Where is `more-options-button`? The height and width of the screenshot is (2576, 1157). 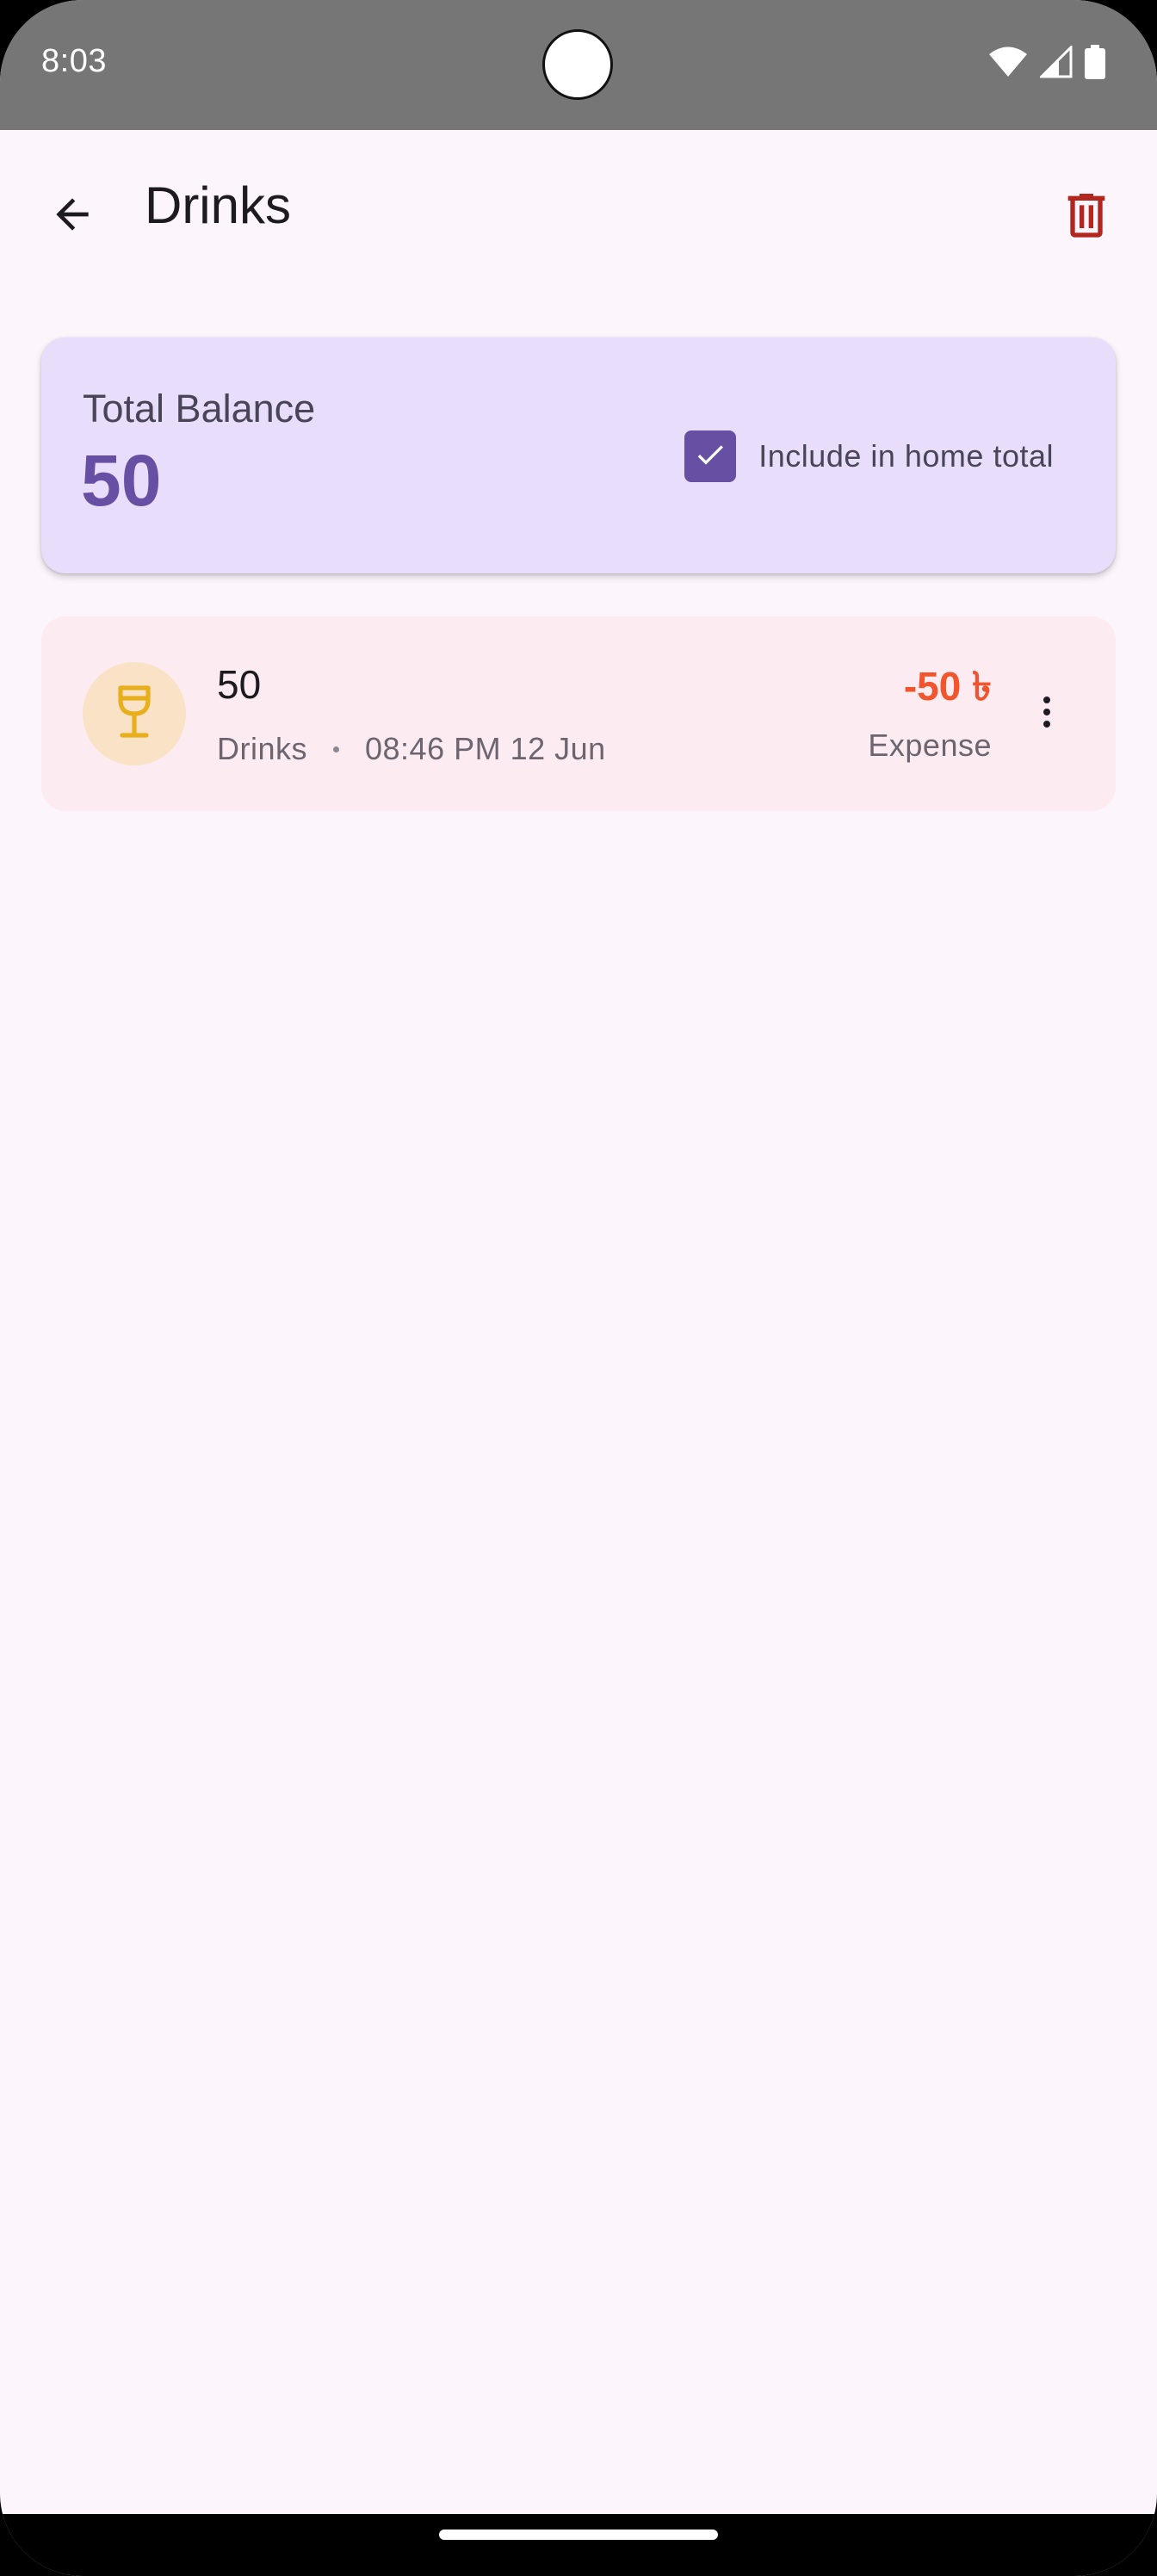
more-options-button is located at coordinates (1047, 714).